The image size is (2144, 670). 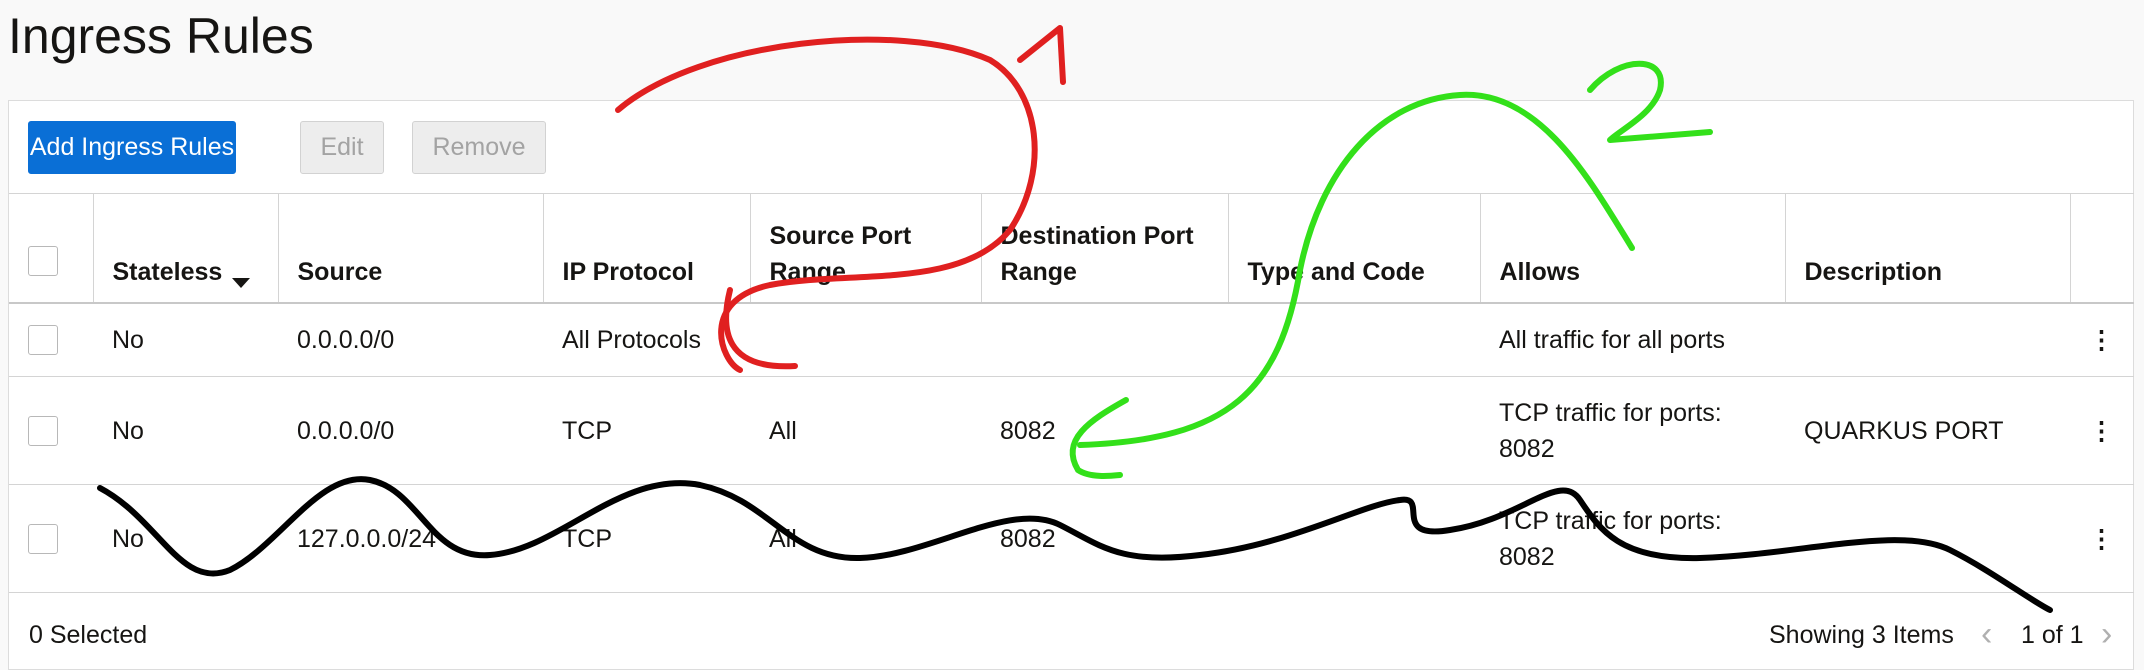 I want to click on header-destination-port-range: Destination Port Range, so click(x=1105, y=248).